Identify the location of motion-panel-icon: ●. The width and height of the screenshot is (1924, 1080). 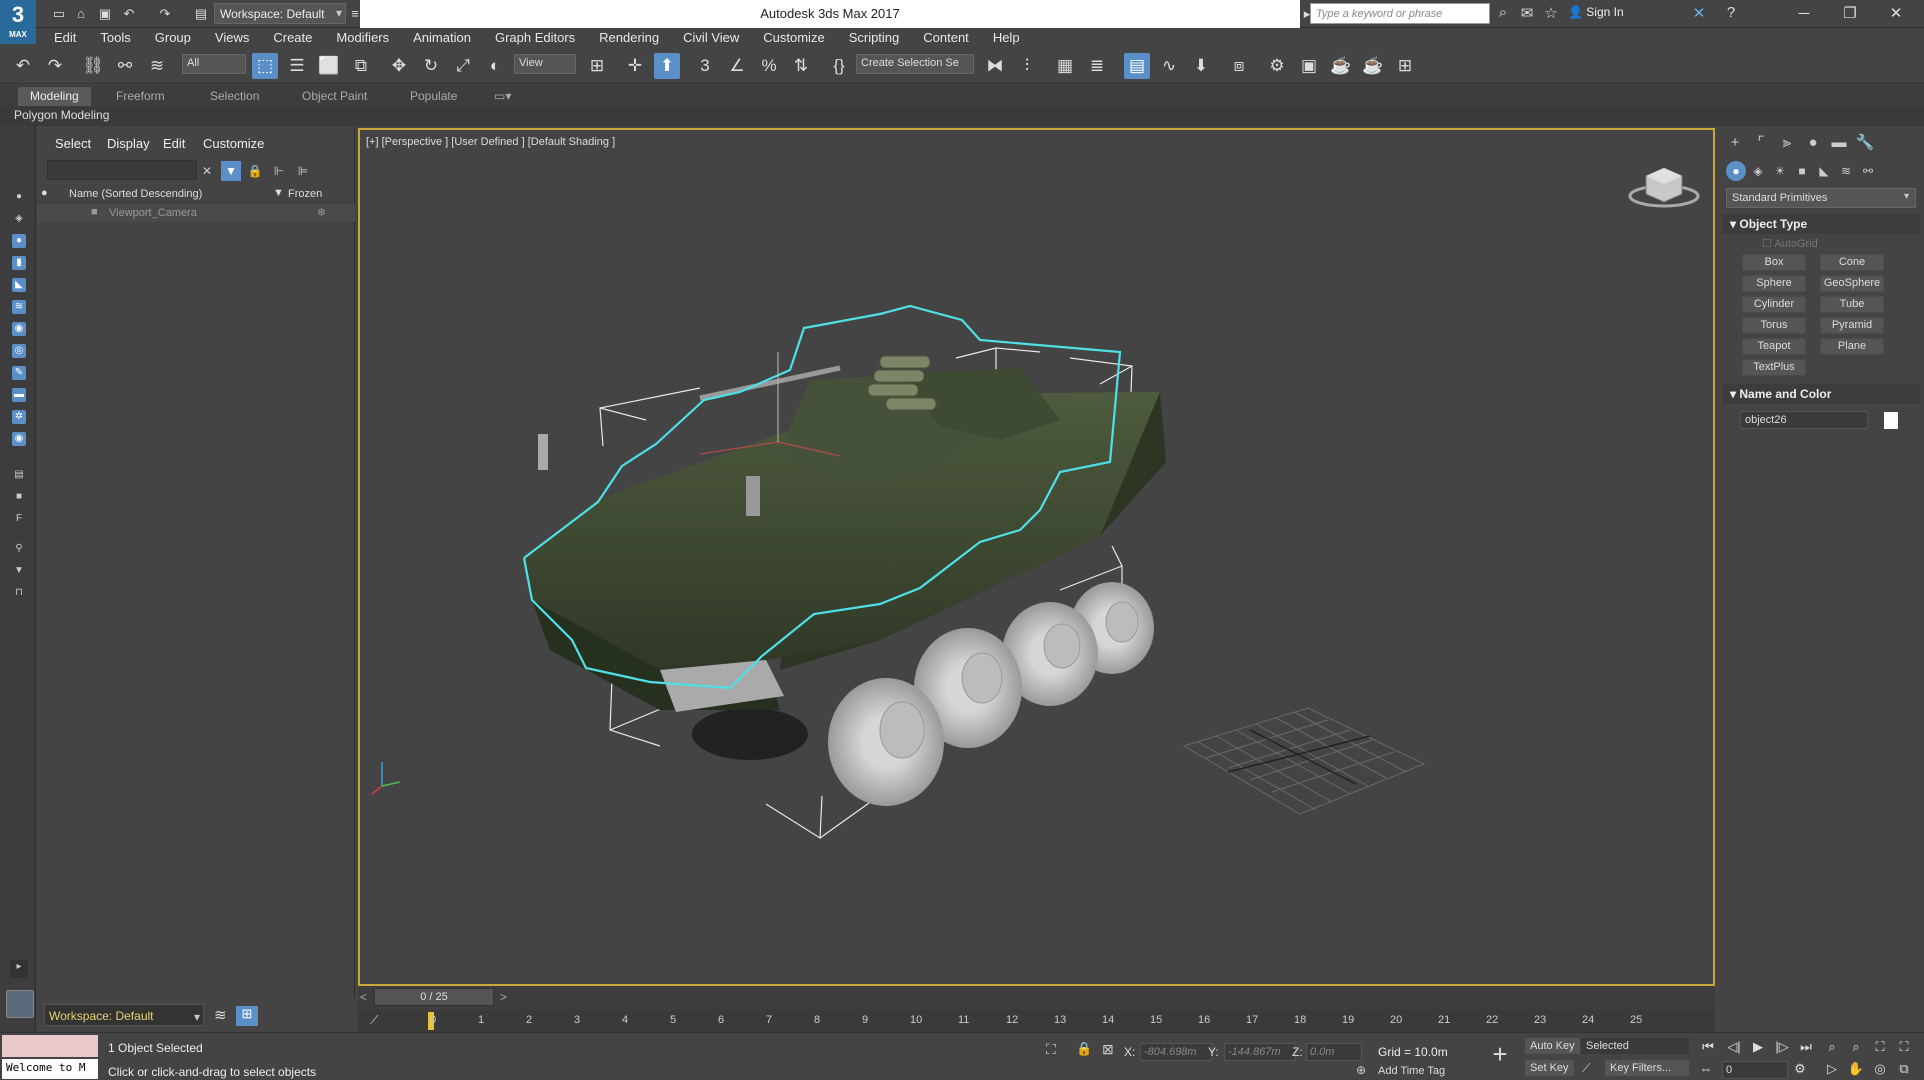
(1813, 143).